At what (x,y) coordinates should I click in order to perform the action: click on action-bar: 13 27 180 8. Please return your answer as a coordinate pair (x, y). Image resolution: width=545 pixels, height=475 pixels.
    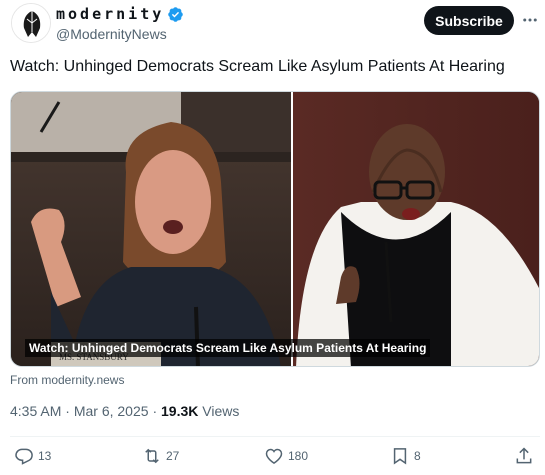
    Looking at the image, I should click on (272, 459).